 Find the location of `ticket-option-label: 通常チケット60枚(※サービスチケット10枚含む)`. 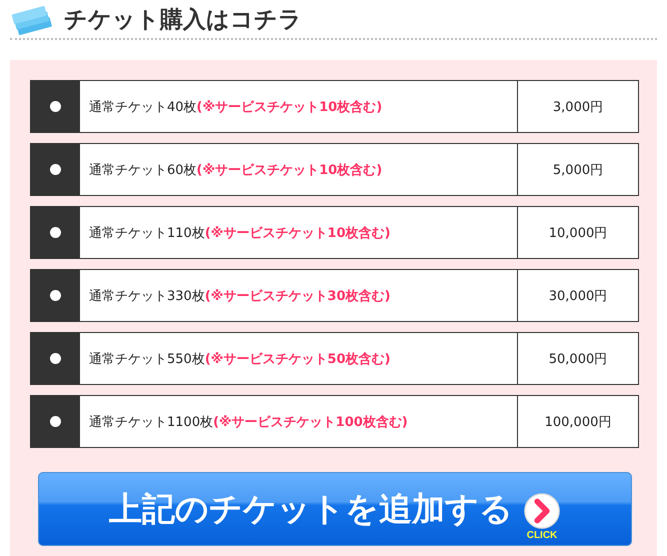

ticket-option-label: 通常チケット60枚(※サービスチケット10枚含む) is located at coordinates (299, 169).